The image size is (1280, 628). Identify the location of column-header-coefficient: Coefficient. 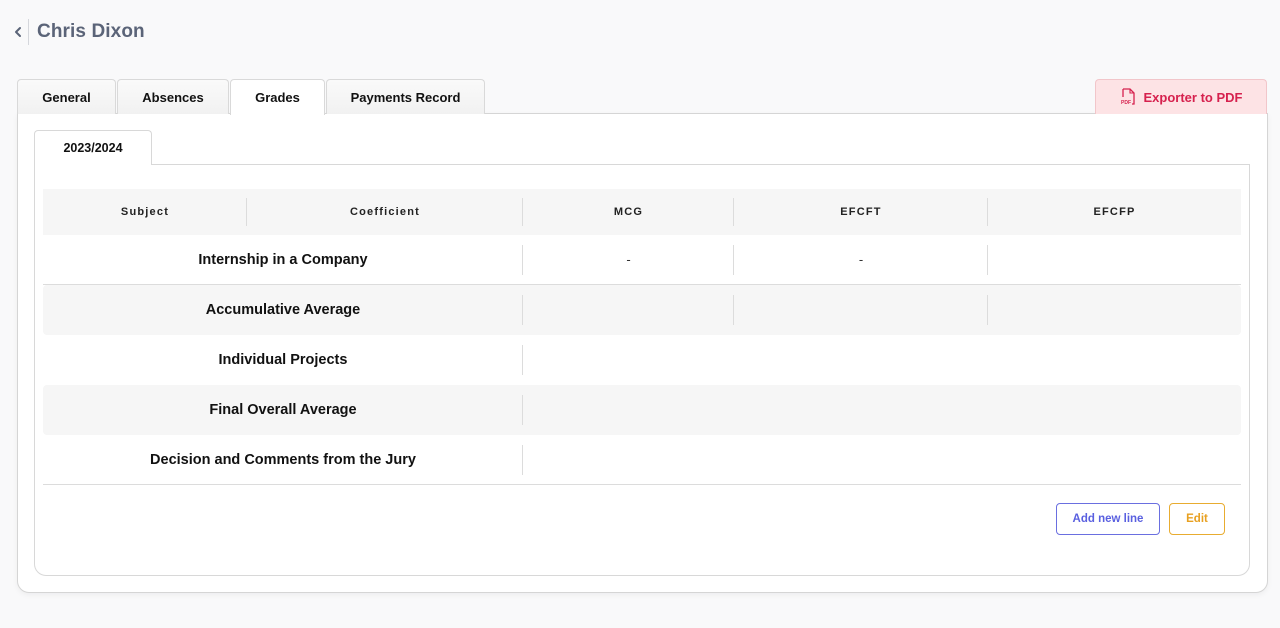
(385, 212).